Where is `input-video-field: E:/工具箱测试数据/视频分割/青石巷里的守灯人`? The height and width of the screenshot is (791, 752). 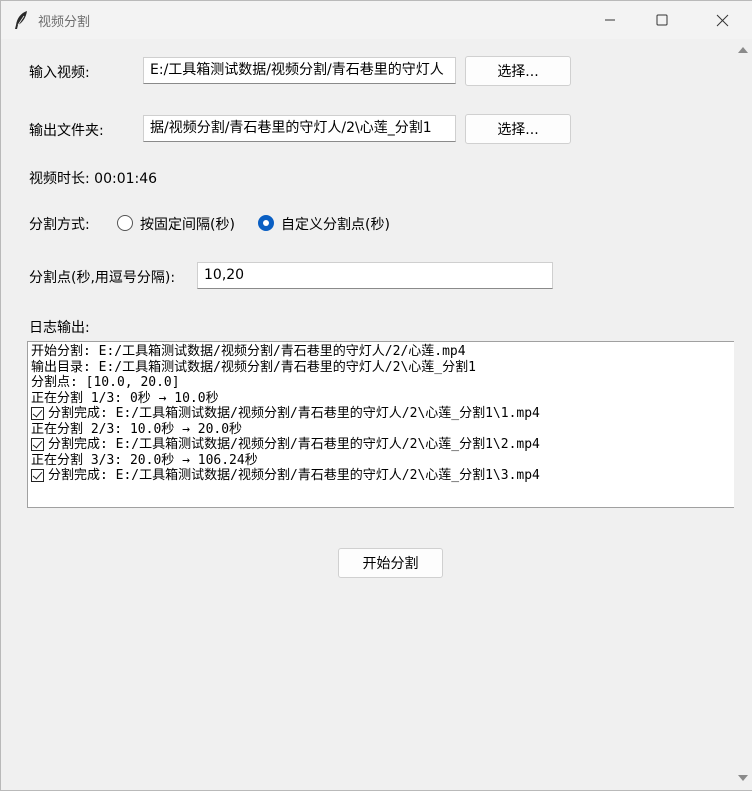 input-video-field: E:/工具箱测试数据/视频分割/青石巷里的守灯人 is located at coordinates (299, 70).